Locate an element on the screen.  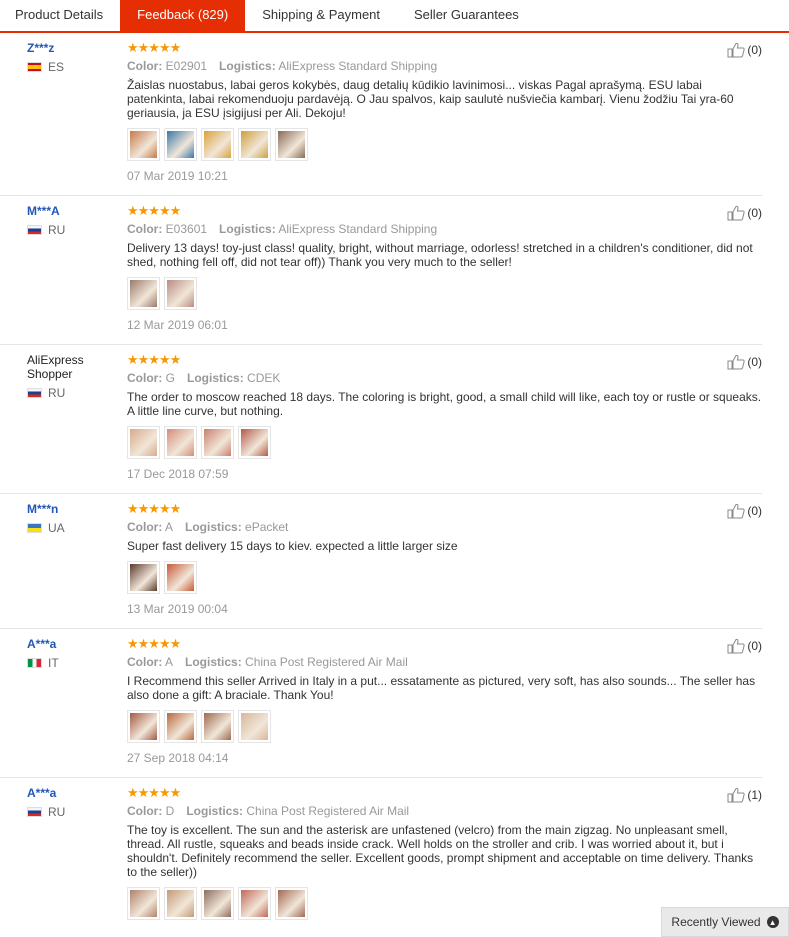
review-date: 13 Mar 2019 00:04 is located at coordinates (177, 609).